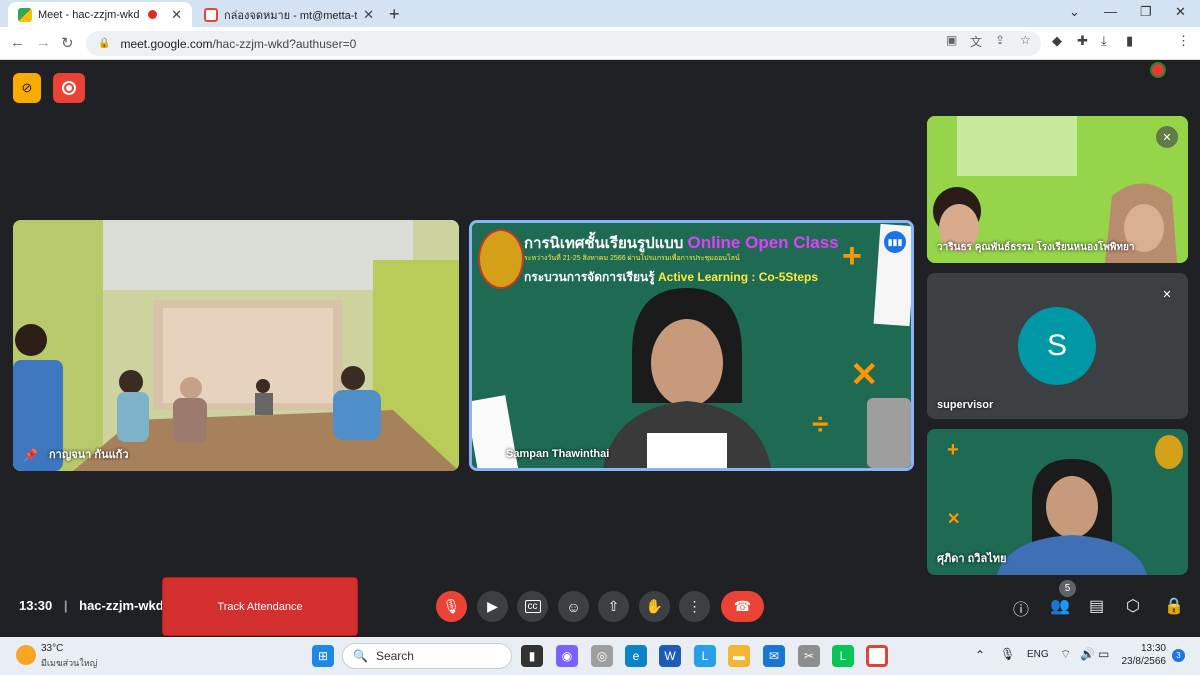 The height and width of the screenshot is (675, 1200). I want to click on camera-in-use-icon: ▣, so click(951, 40).